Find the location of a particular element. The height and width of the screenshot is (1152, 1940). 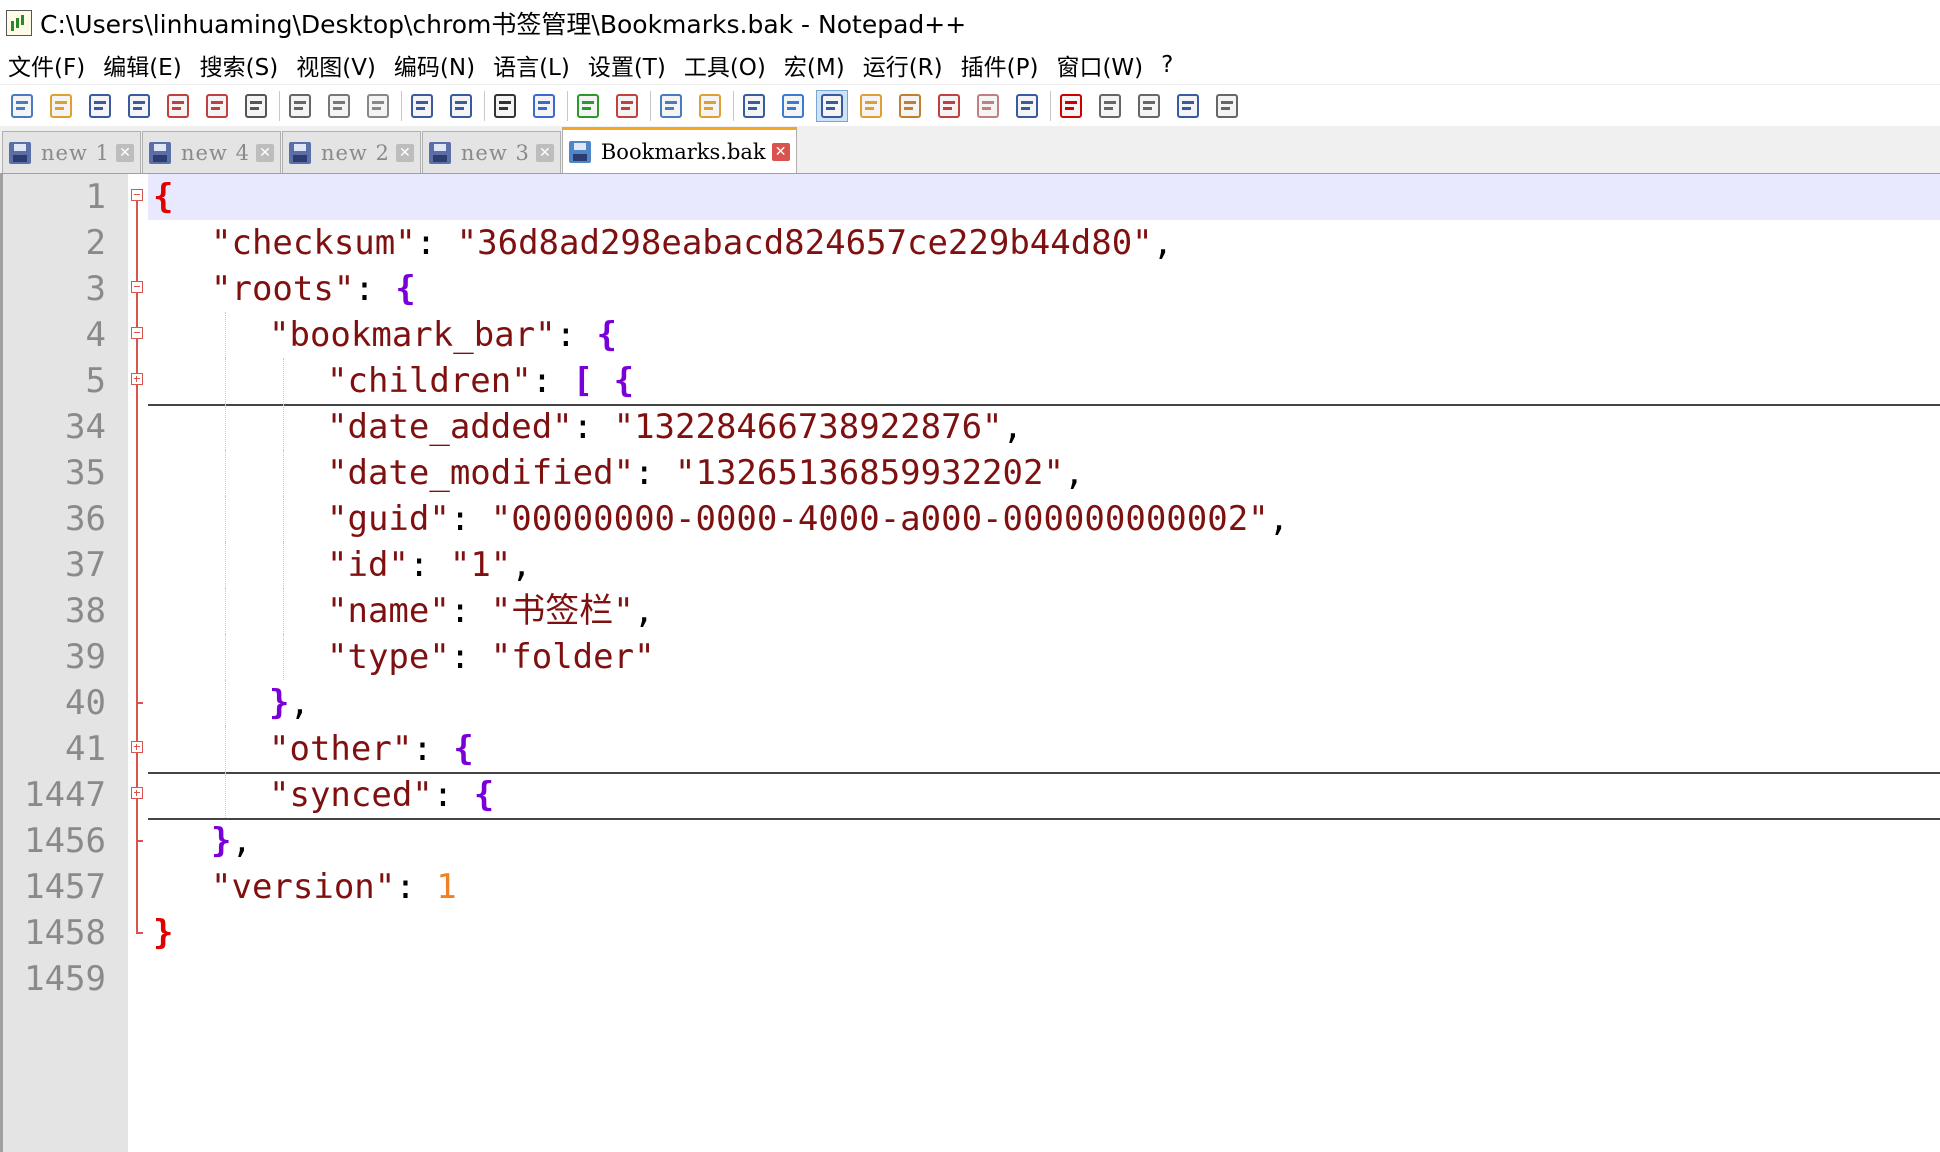

monitoring-icon is located at coordinates (1027, 106).